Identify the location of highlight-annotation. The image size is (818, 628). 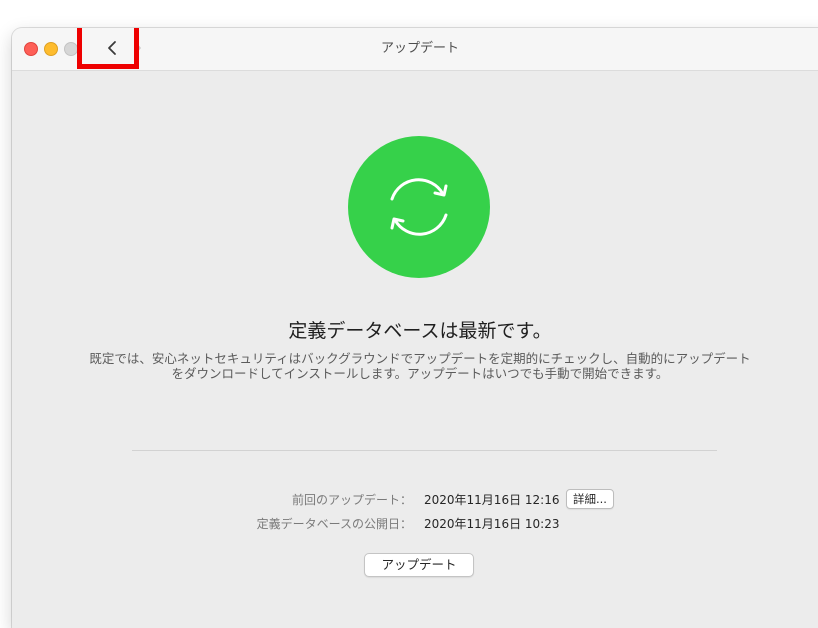
(108, 48).